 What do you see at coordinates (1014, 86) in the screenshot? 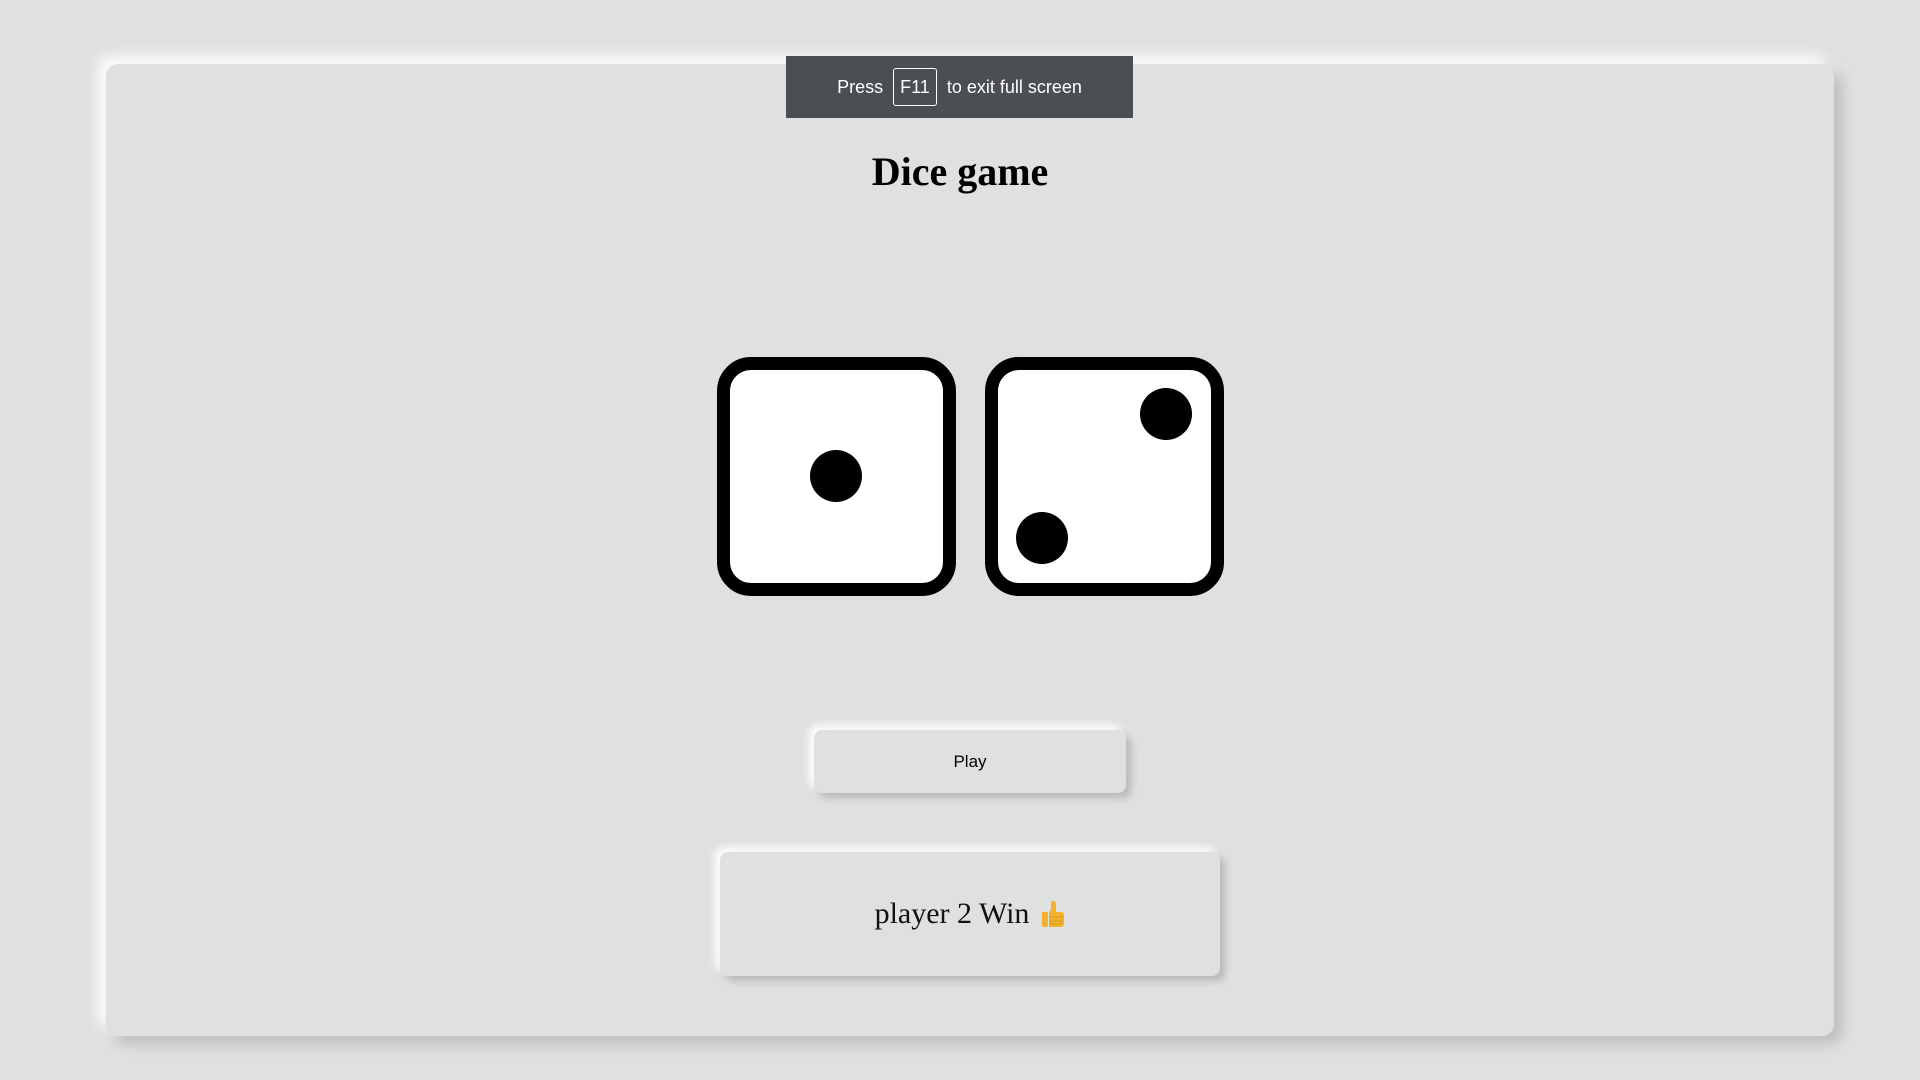
I see `fullscreen-message: to exit full screen` at bounding box center [1014, 86].